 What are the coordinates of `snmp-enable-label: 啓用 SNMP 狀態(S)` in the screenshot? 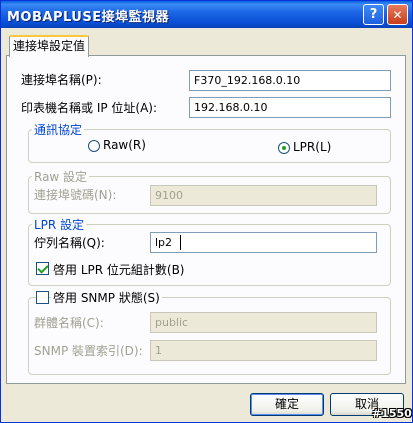 It's located at (106, 297).